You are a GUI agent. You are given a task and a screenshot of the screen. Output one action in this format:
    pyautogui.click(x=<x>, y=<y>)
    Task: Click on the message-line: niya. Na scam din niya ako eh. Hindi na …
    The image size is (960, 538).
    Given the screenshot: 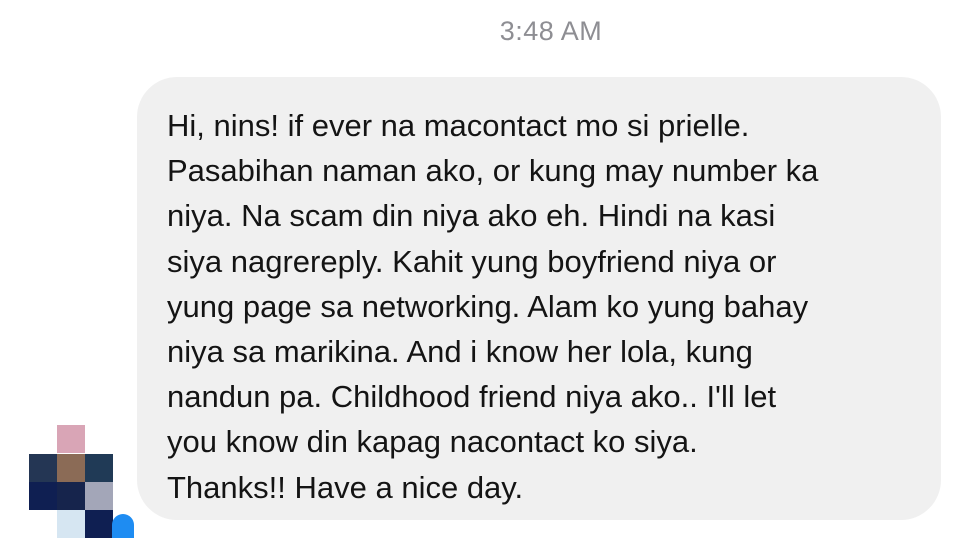 What is the action you would take?
    pyautogui.click(x=471, y=216)
    